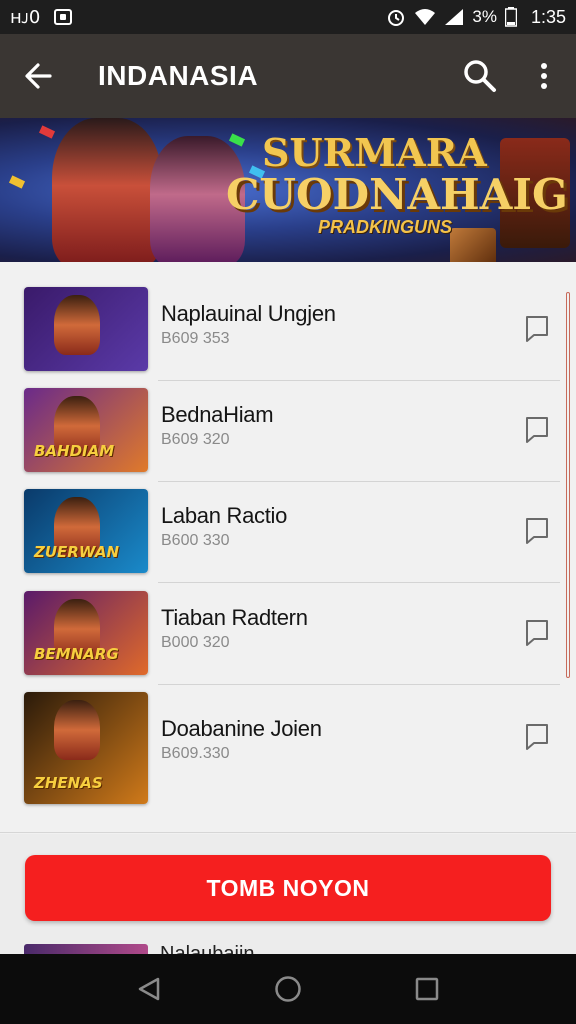 This screenshot has width=576, height=1024. Describe the element at coordinates (195, 439) in the screenshot. I see `item-subtitle: B609 320` at that location.